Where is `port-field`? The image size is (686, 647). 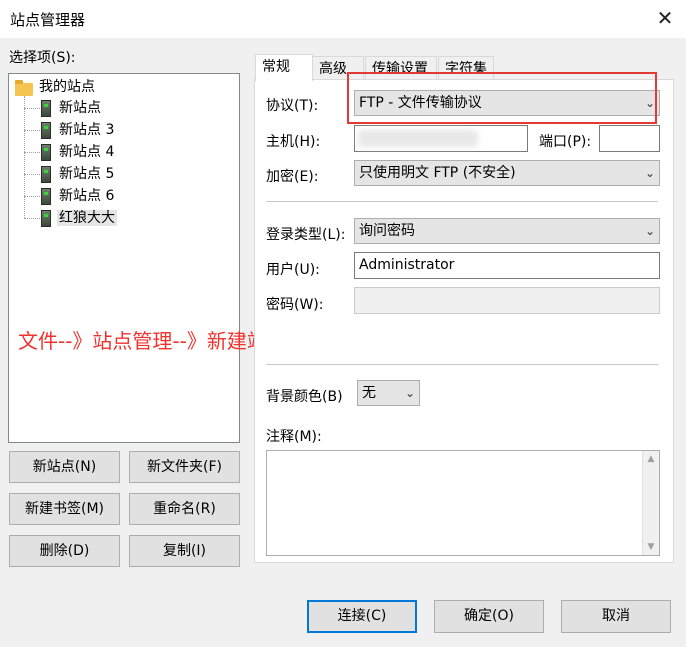 port-field is located at coordinates (629, 138).